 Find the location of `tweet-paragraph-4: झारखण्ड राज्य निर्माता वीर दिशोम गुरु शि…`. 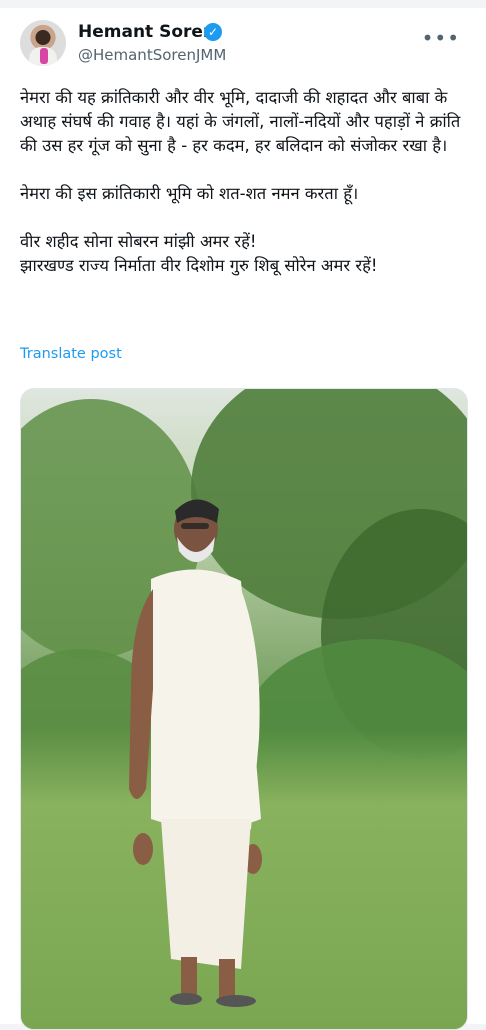

tweet-paragraph-4: झारखण्ड राज्य निर्माता वीर दिशोम गुरु शि… is located at coordinates (199, 265).